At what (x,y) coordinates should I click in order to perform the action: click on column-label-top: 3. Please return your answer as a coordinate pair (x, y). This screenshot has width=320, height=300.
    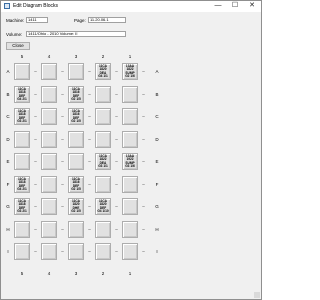
    Looking at the image, I should click on (76, 56).